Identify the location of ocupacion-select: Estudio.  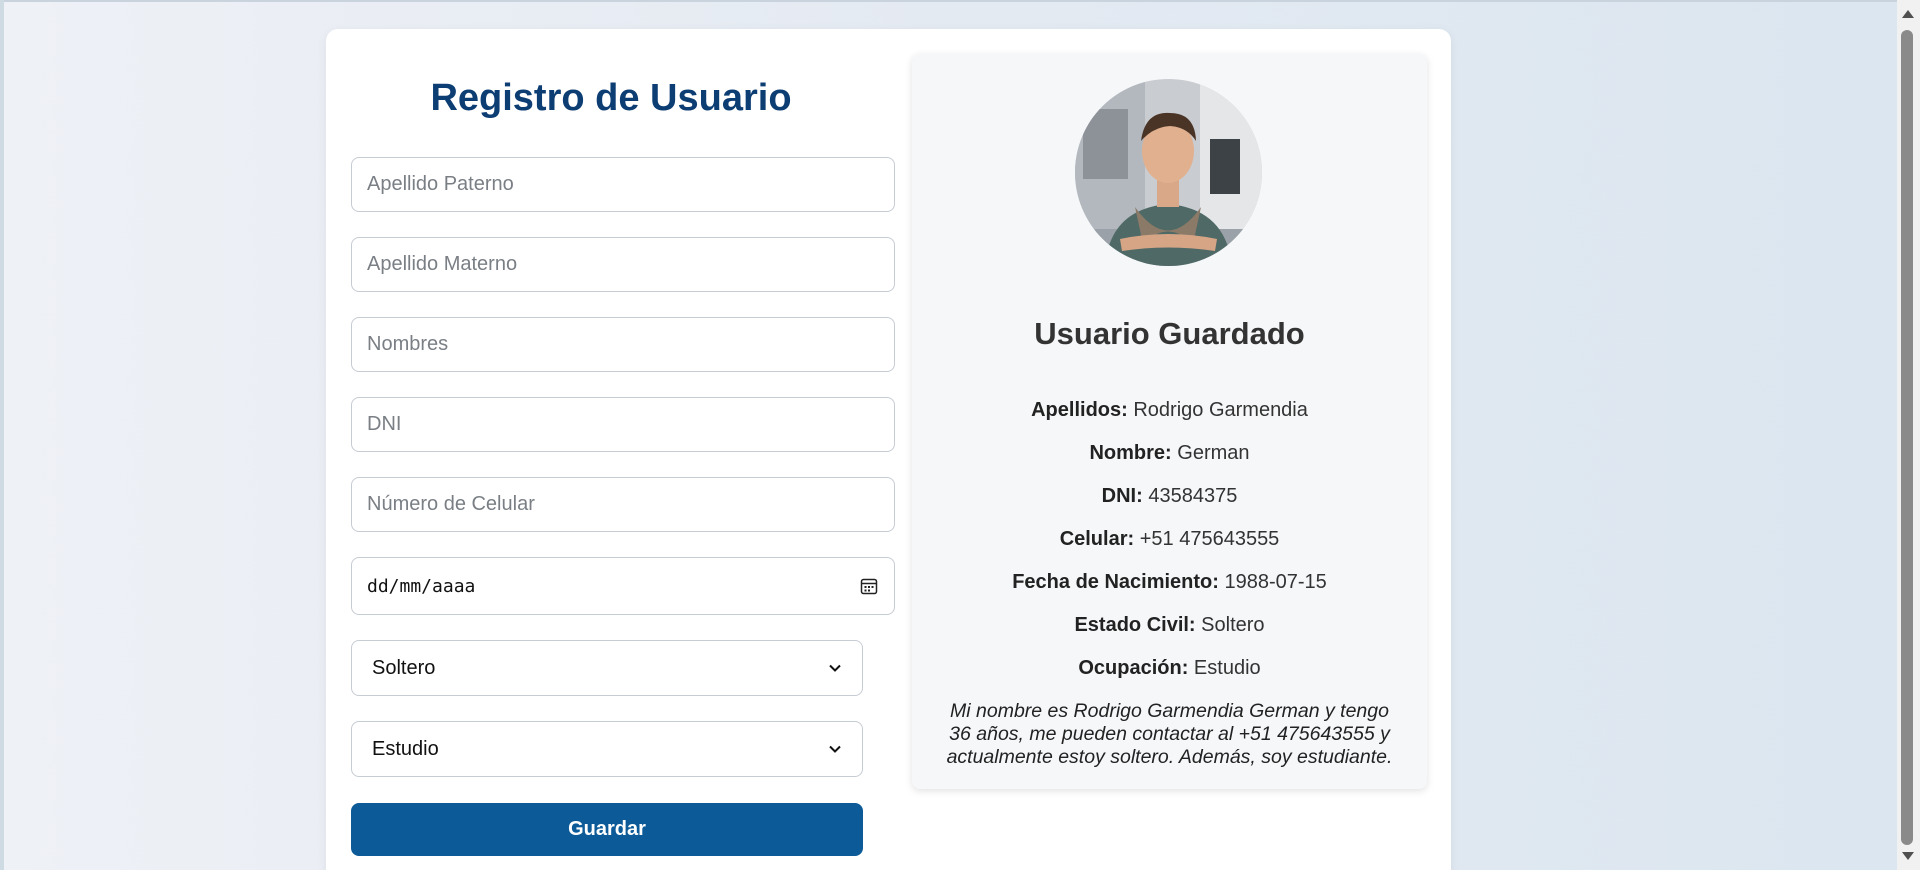
(607, 749).